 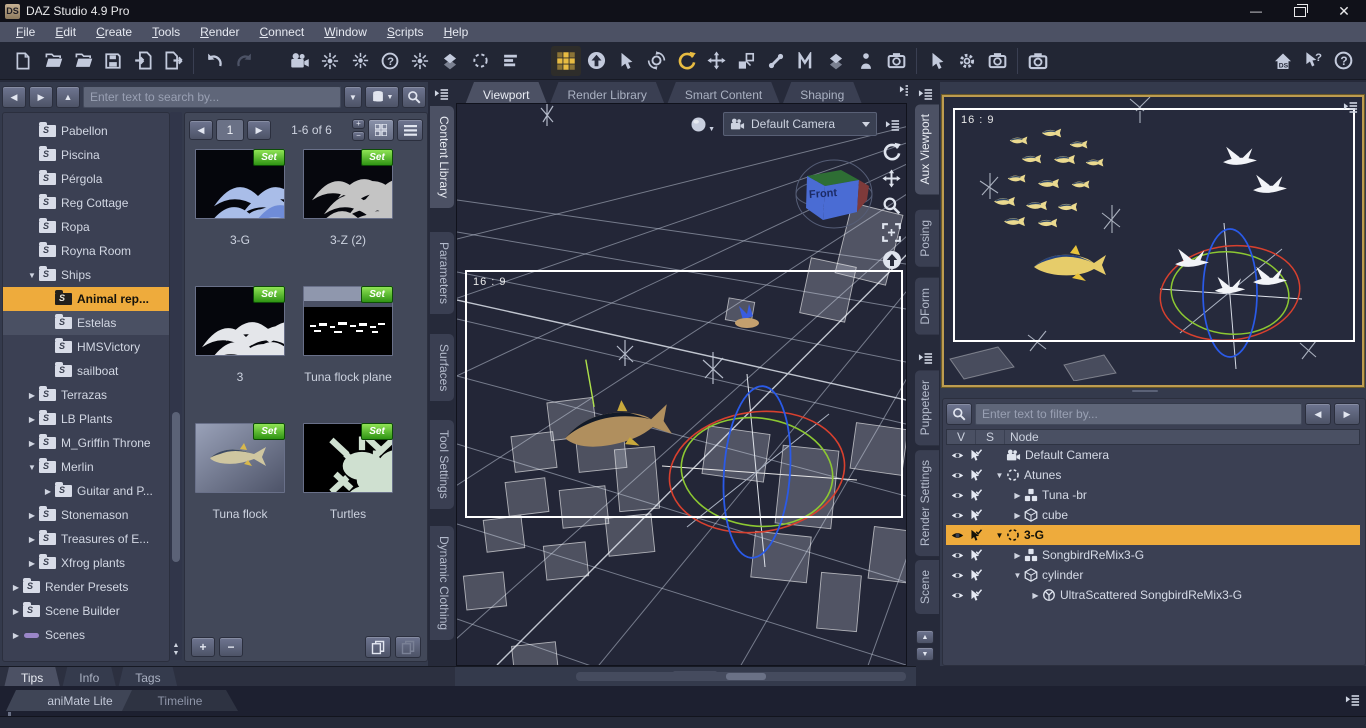 What do you see at coordinates (86, 467) in the screenshot?
I see `tree-item: ▼ S Merlin` at bounding box center [86, 467].